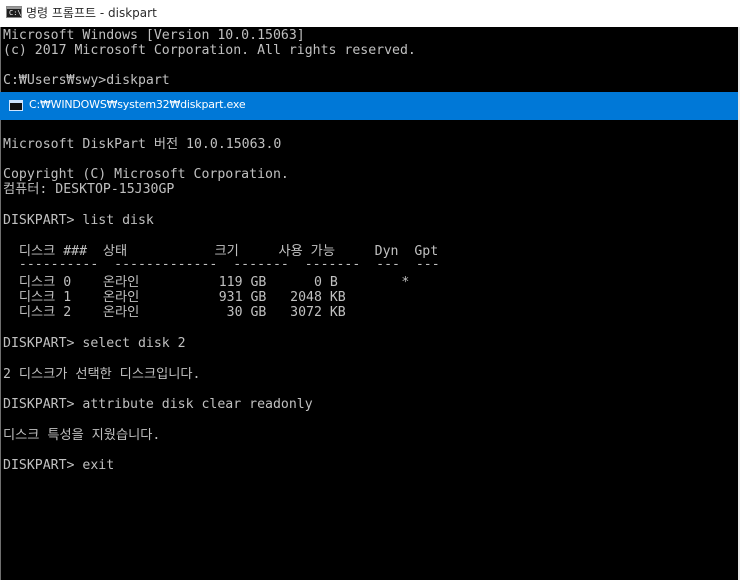  Describe the element at coordinates (86, 80) in the screenshot. I see `console-line: C:₩Users₩swy>diskpart` at that location.